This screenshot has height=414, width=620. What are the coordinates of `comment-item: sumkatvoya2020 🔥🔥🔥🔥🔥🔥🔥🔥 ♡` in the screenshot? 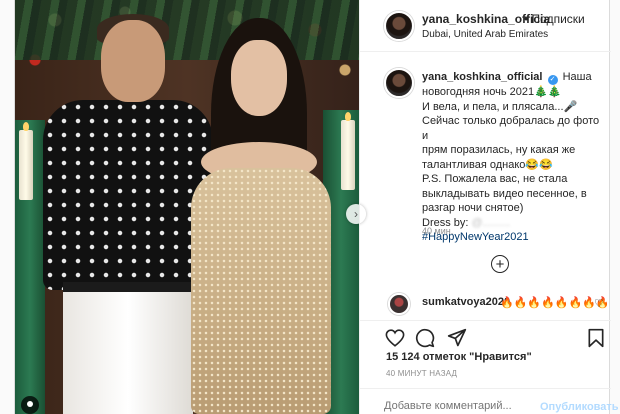 It's located at (499, 304).